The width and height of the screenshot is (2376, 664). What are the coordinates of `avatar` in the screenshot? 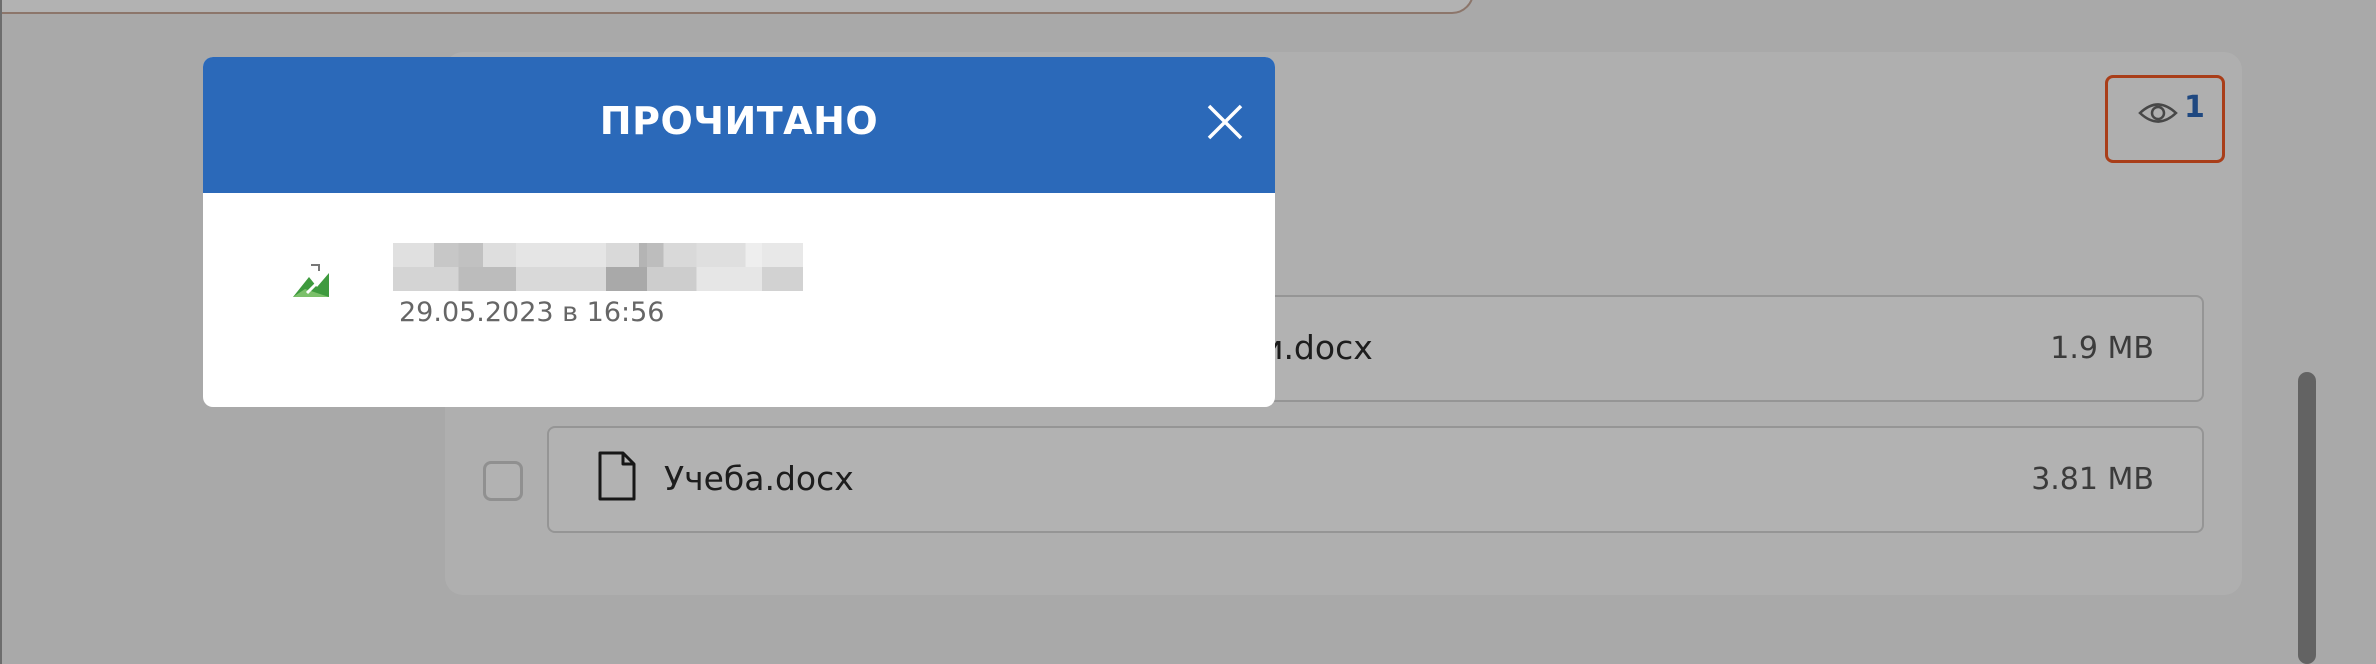 It's located at (311, 280).